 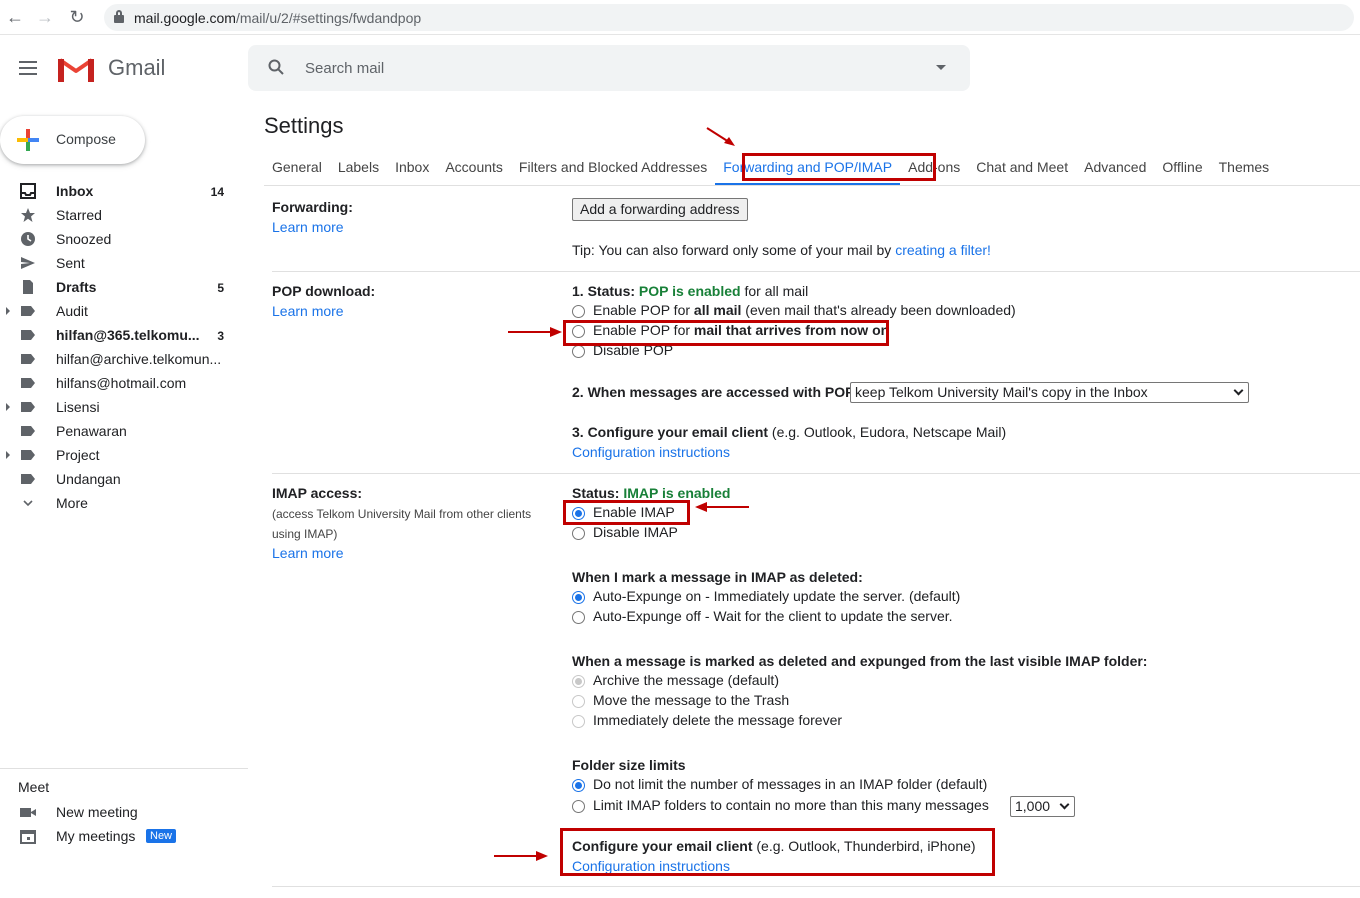 What do you see at coordinates (124, 311) in the screenshot?
I see `sidebar-item-audit: Audit` at bounding box center [124, 311].